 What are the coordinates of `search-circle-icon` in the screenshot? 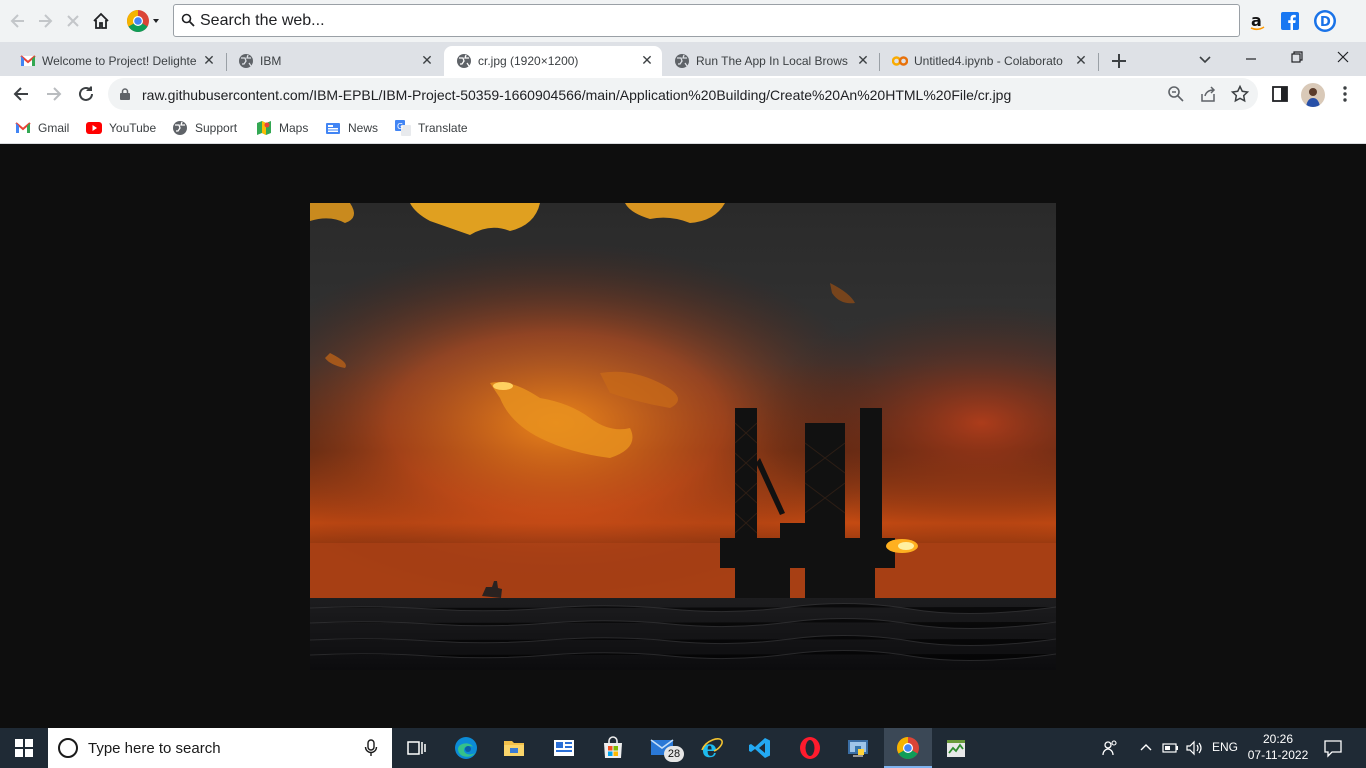 It's located at (68, 748).